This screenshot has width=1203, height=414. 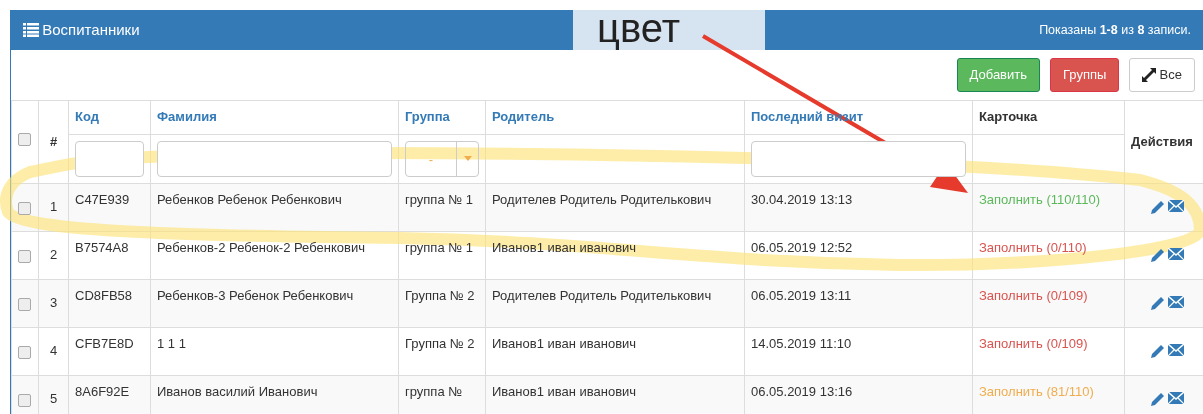 I want to click on records-summary: Показаны 1-8 из 8 записи., so click(x=1115, y=30).